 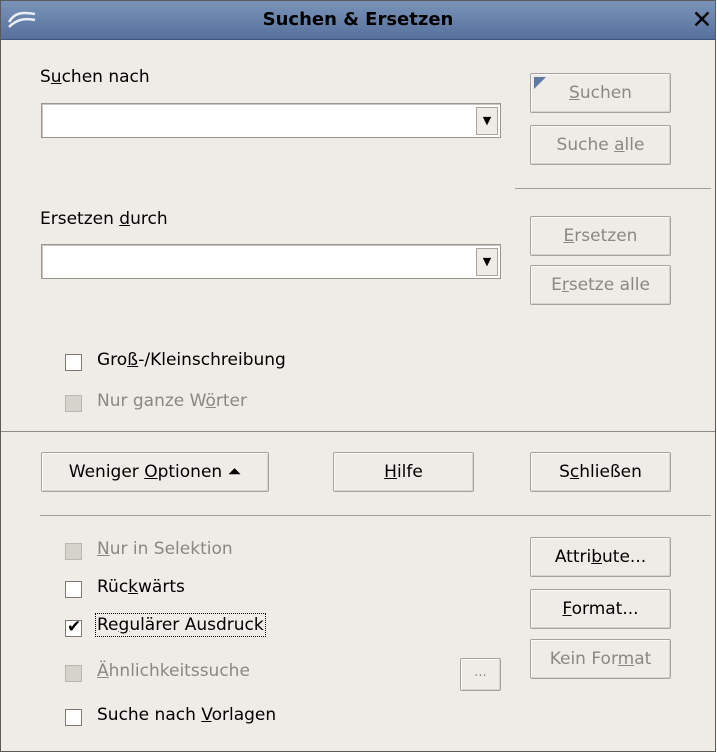 What do you see at coordinates (358, 431) in the screenshot?
I see `section-separator` at bounding box center [358, 431].